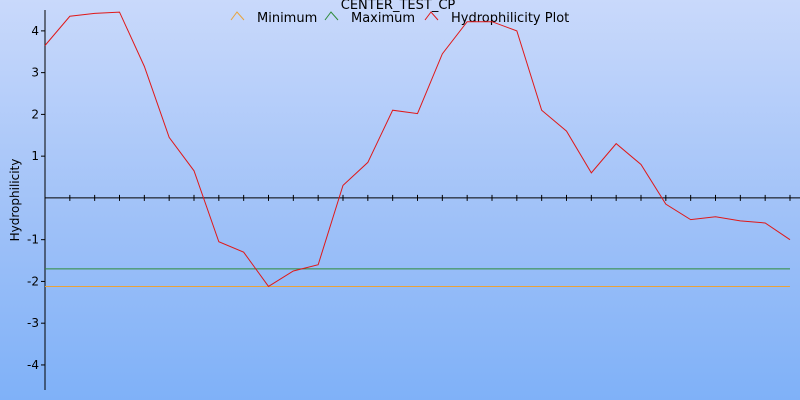 The image size is (800, 400). Describe the element at coordinates (331, 16) in the screenshot. I see `legend-swatch-maximum` at that location.